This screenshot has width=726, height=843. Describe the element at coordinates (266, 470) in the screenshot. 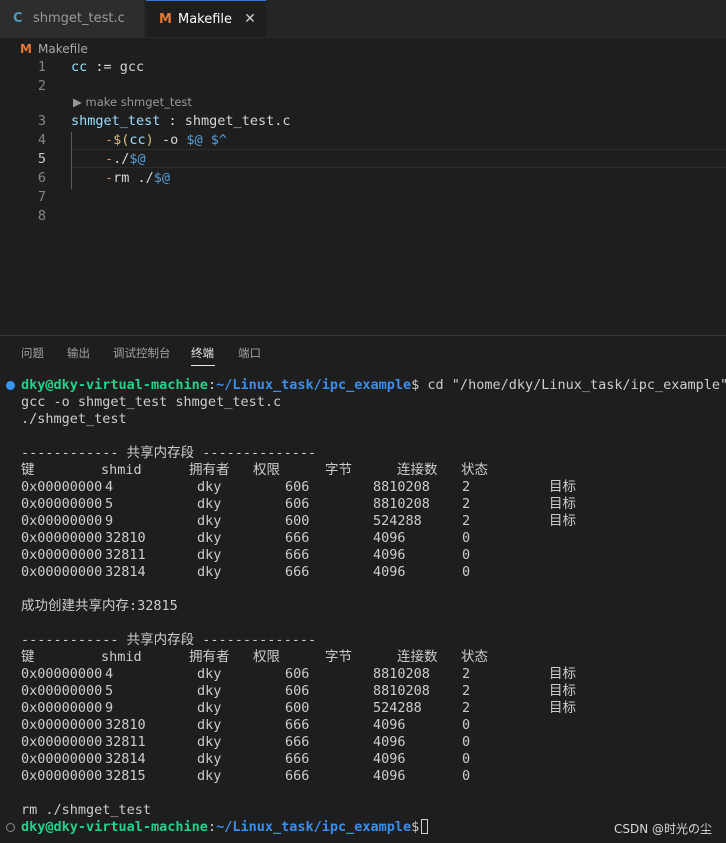

I see `column-header: 权限` at that location.